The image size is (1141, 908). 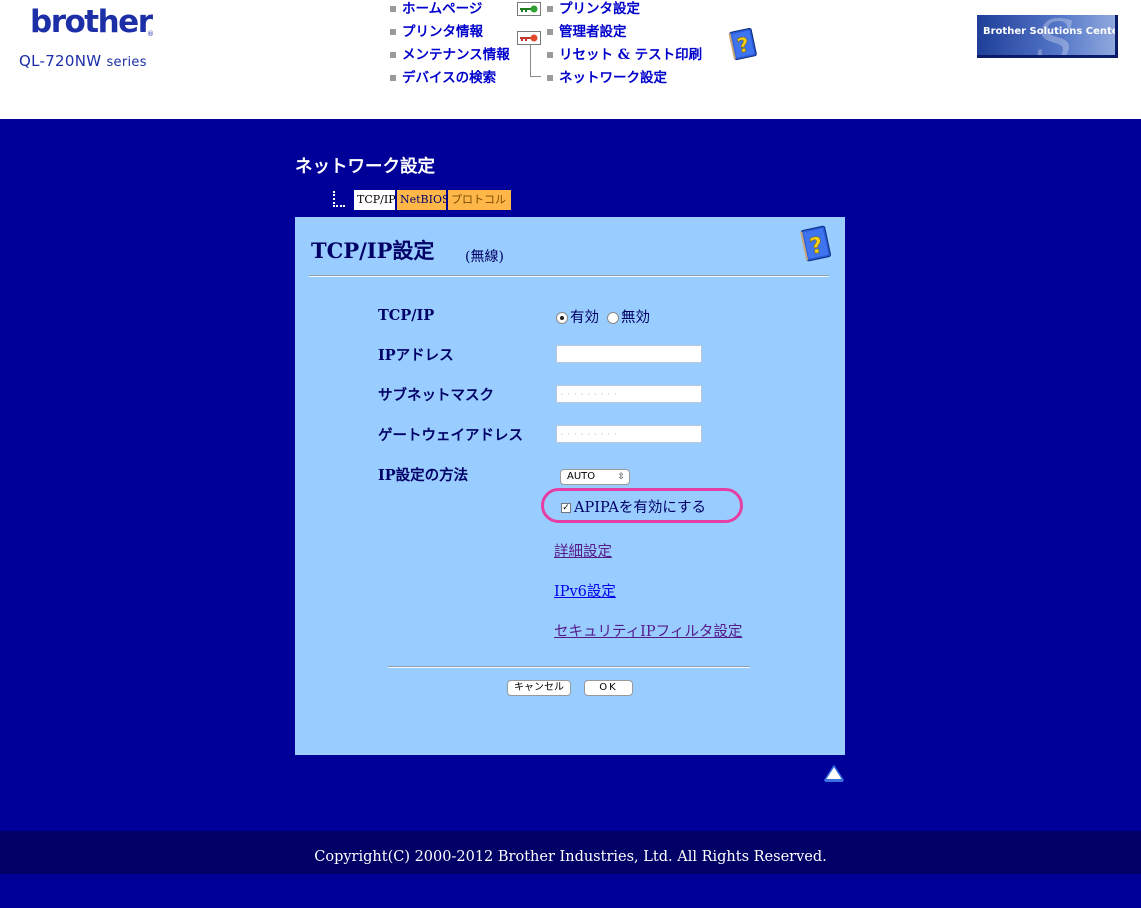 I want to click on ip-address-input, so click(x=629, y=354).